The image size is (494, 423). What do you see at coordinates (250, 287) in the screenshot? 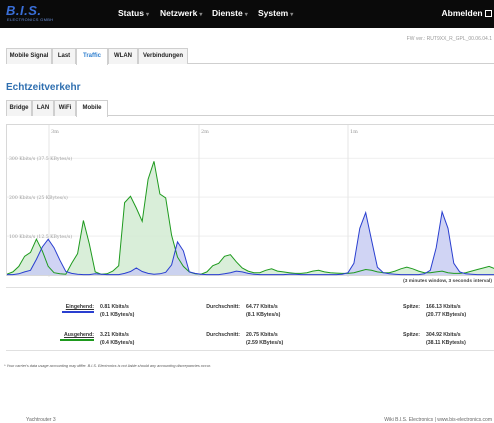
I see `stats-divider-top` at bounding box center [250, 287].